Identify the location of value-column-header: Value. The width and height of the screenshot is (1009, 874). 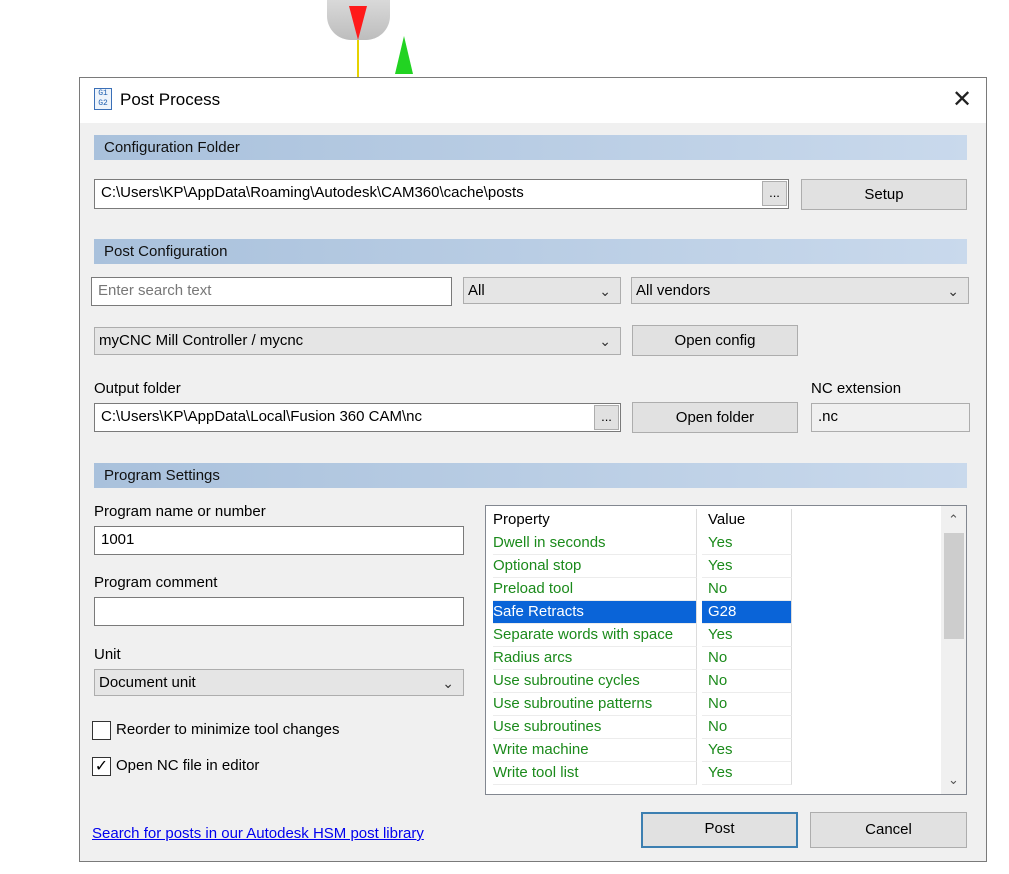
(747, 520).